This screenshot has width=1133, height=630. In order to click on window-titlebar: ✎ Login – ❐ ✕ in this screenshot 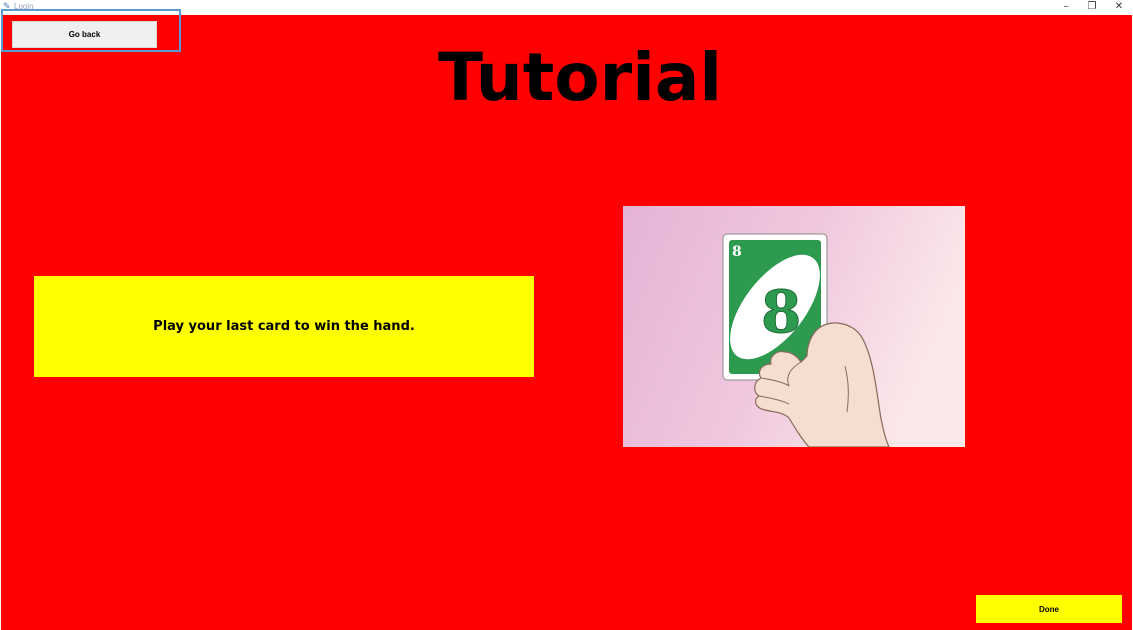, I will do `click(566, 7)`.